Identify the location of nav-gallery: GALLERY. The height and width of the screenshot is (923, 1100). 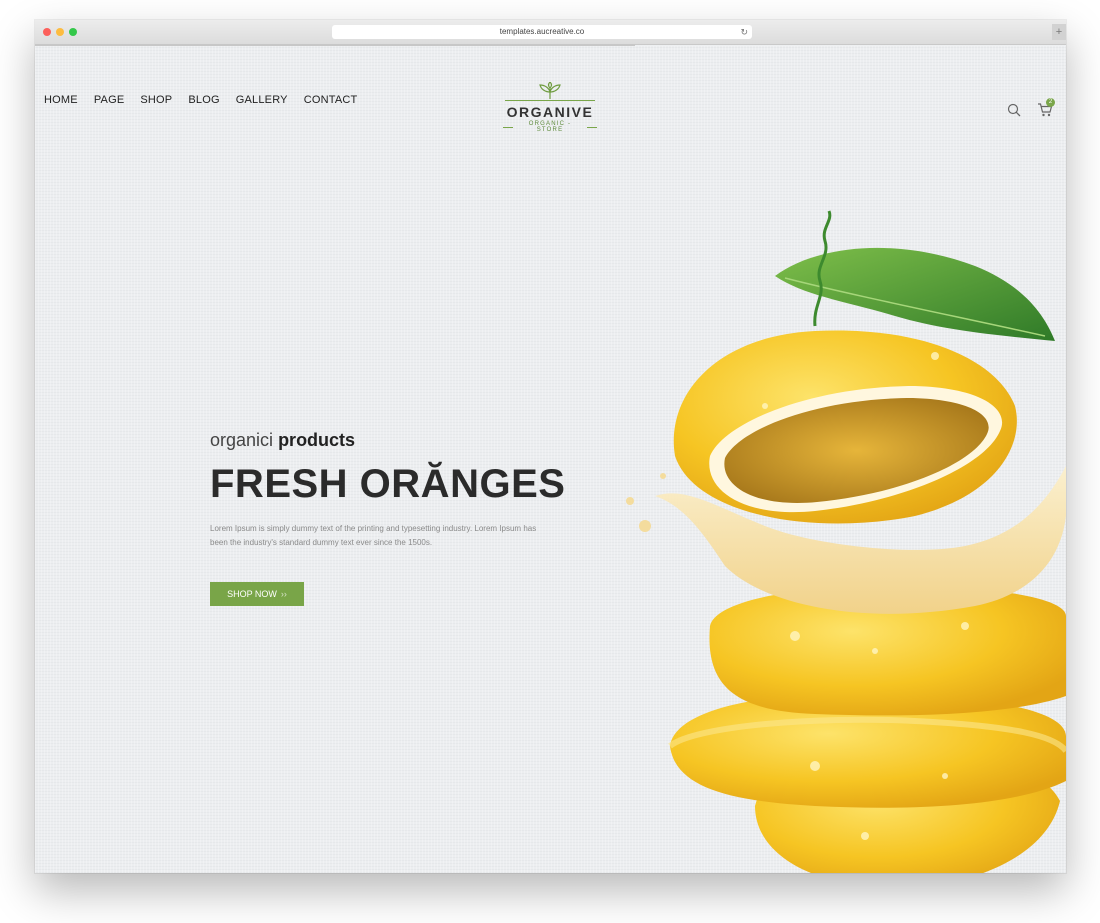
(262, 100).